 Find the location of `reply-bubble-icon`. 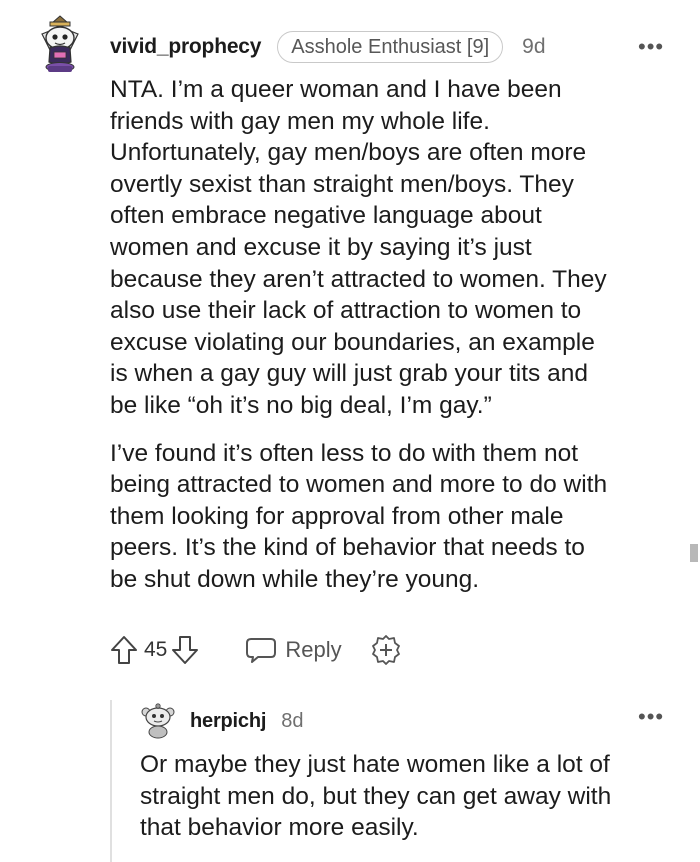

reply-bubble-icon is located at coordinates (261, 650).